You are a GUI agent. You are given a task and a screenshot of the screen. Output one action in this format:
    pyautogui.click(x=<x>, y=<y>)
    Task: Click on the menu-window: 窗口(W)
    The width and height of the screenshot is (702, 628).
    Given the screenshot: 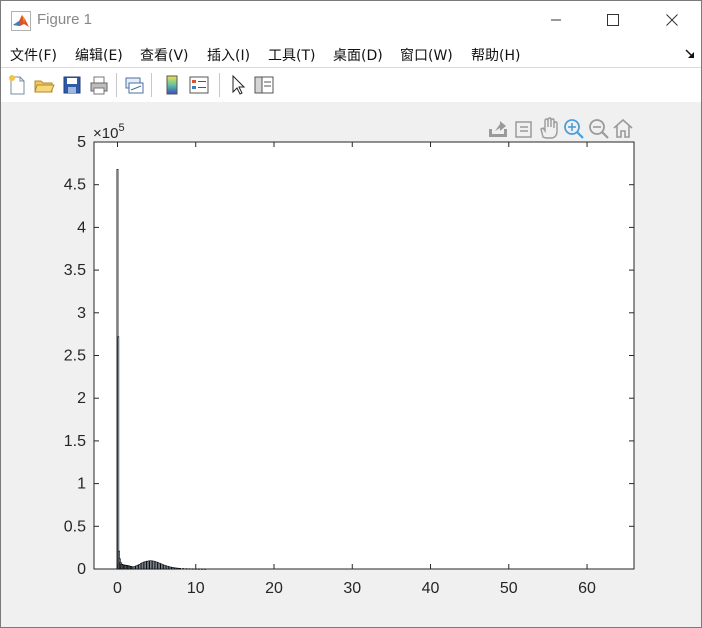 What is the action you would take?
    pyautogui.click(x=426, y=55)
    